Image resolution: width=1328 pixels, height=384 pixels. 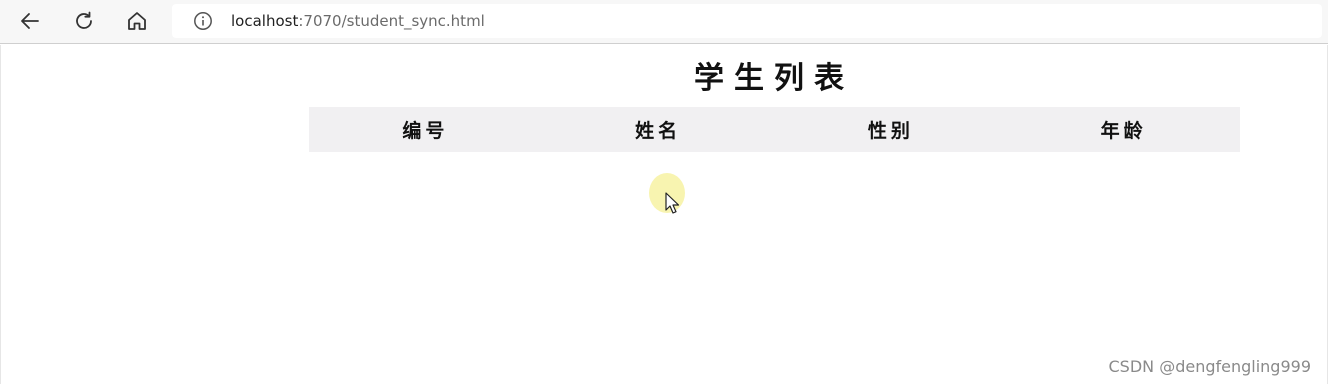 I want to click on reload-icon, so click(x=84, y=20).